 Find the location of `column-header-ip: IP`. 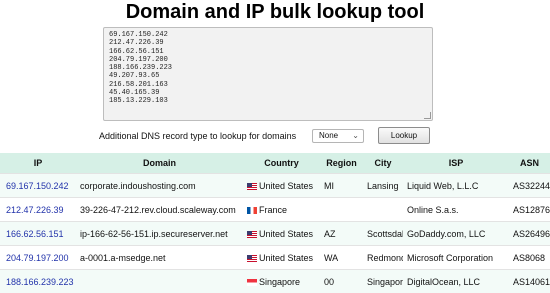

column-header-ip: IP is located at coordinates (38, 163).